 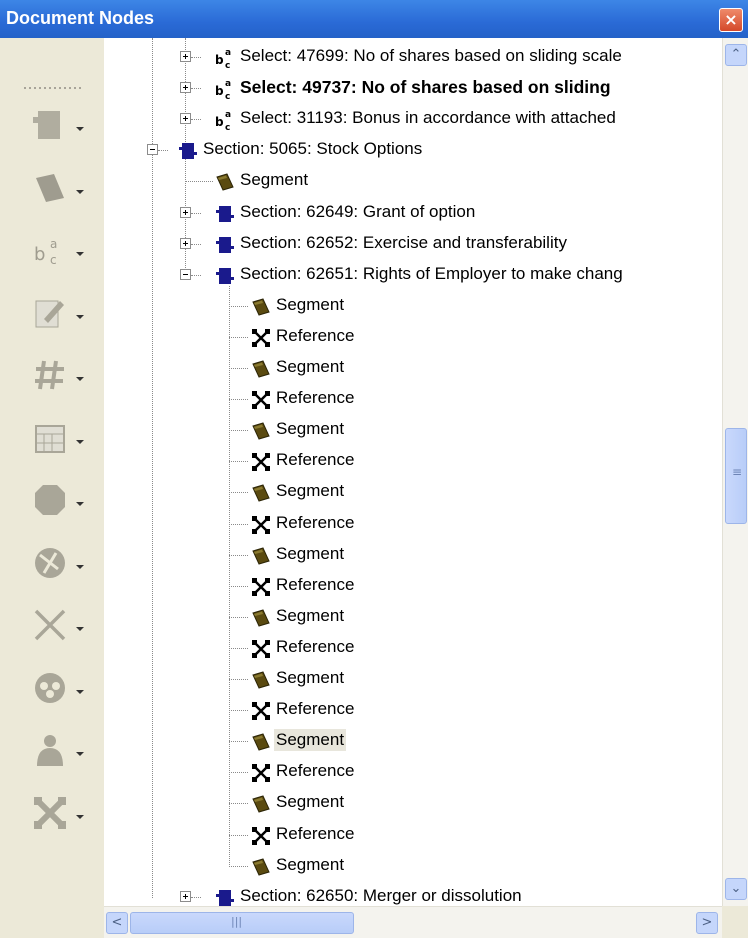 What do you see at coordinates (413, 150) in the screenshot?
I see `tree-node-section: Section: 5065: Stock Options` at bounding box center [413, 150].